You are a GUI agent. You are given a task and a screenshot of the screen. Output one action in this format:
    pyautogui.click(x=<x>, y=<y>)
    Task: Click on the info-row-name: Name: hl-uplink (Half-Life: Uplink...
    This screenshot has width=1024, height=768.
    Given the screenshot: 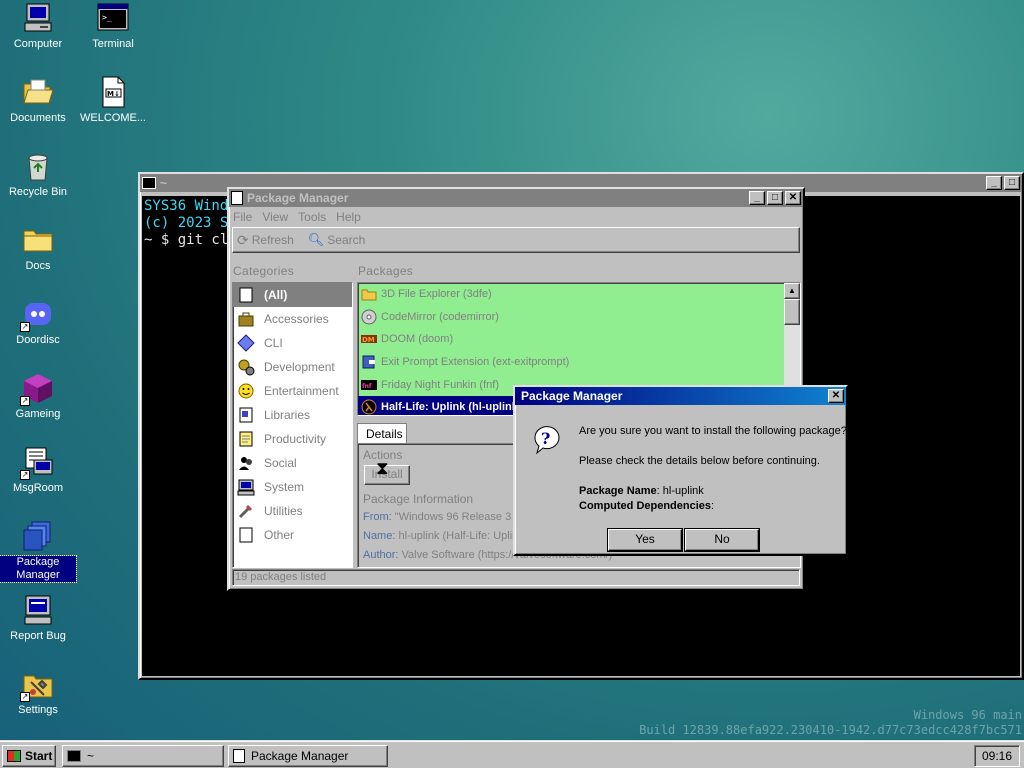 What is the action you would take?
    pyautogui.click(x=448, y=536)
    